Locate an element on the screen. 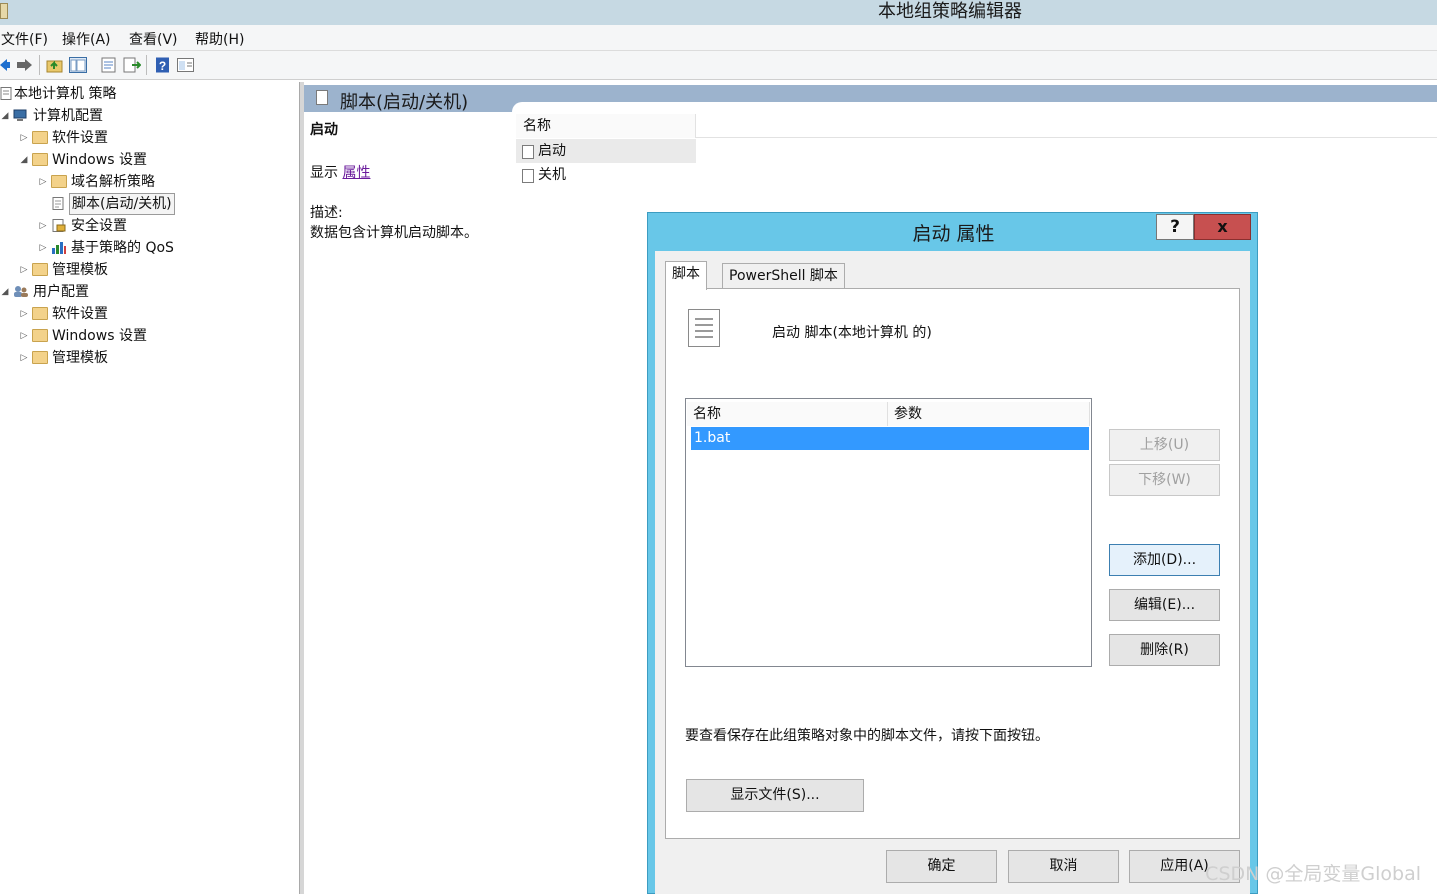 The width and height of the screenshot is (1437, 894). watermark: CSDN @全局变量Global is located at coordinates (1313, 874).